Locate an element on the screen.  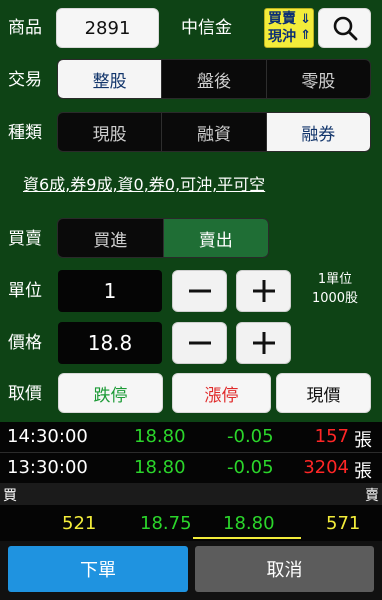
double-arrow-icon: ⇓ ⇑ is located at coordinates (305, 27).